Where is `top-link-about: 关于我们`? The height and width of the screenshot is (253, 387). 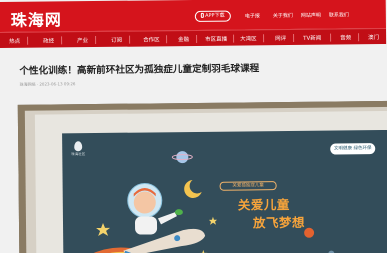
top-link-about: 关于我们 is located at coordinates (287, 15).